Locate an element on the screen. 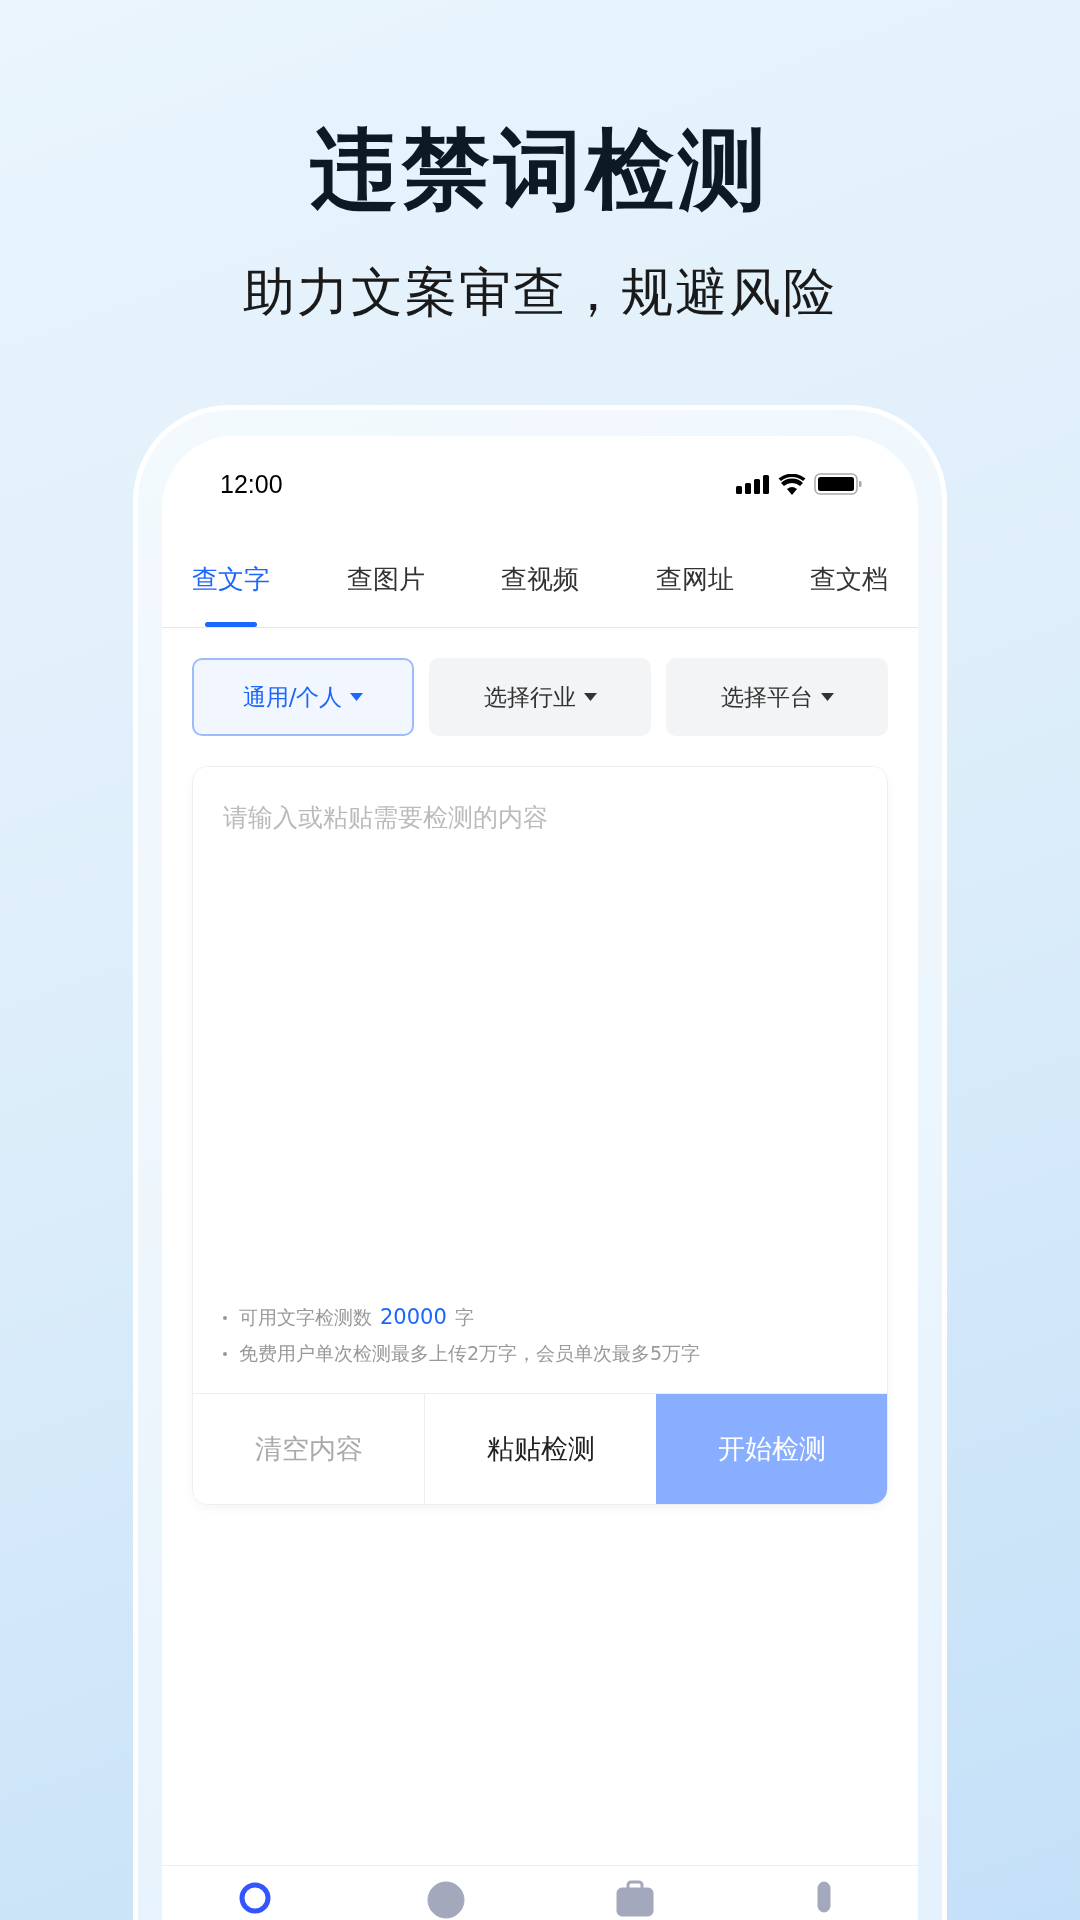  status-time: 12:00 is located at coordinates (251, 484).